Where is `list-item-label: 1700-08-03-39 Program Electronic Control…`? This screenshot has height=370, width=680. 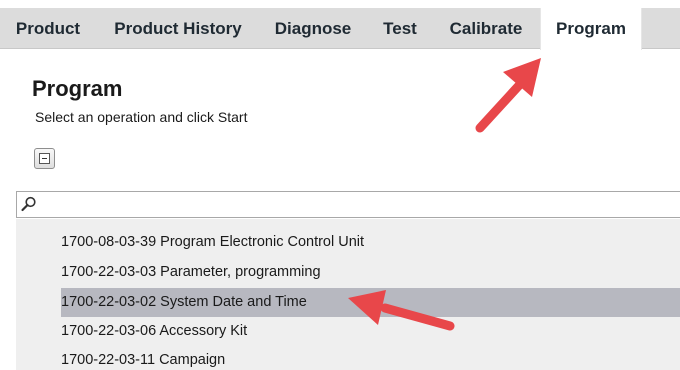
list-item-label: 1700-08-03-39 Program Electronic Control… is located at coordinates (213, 242).